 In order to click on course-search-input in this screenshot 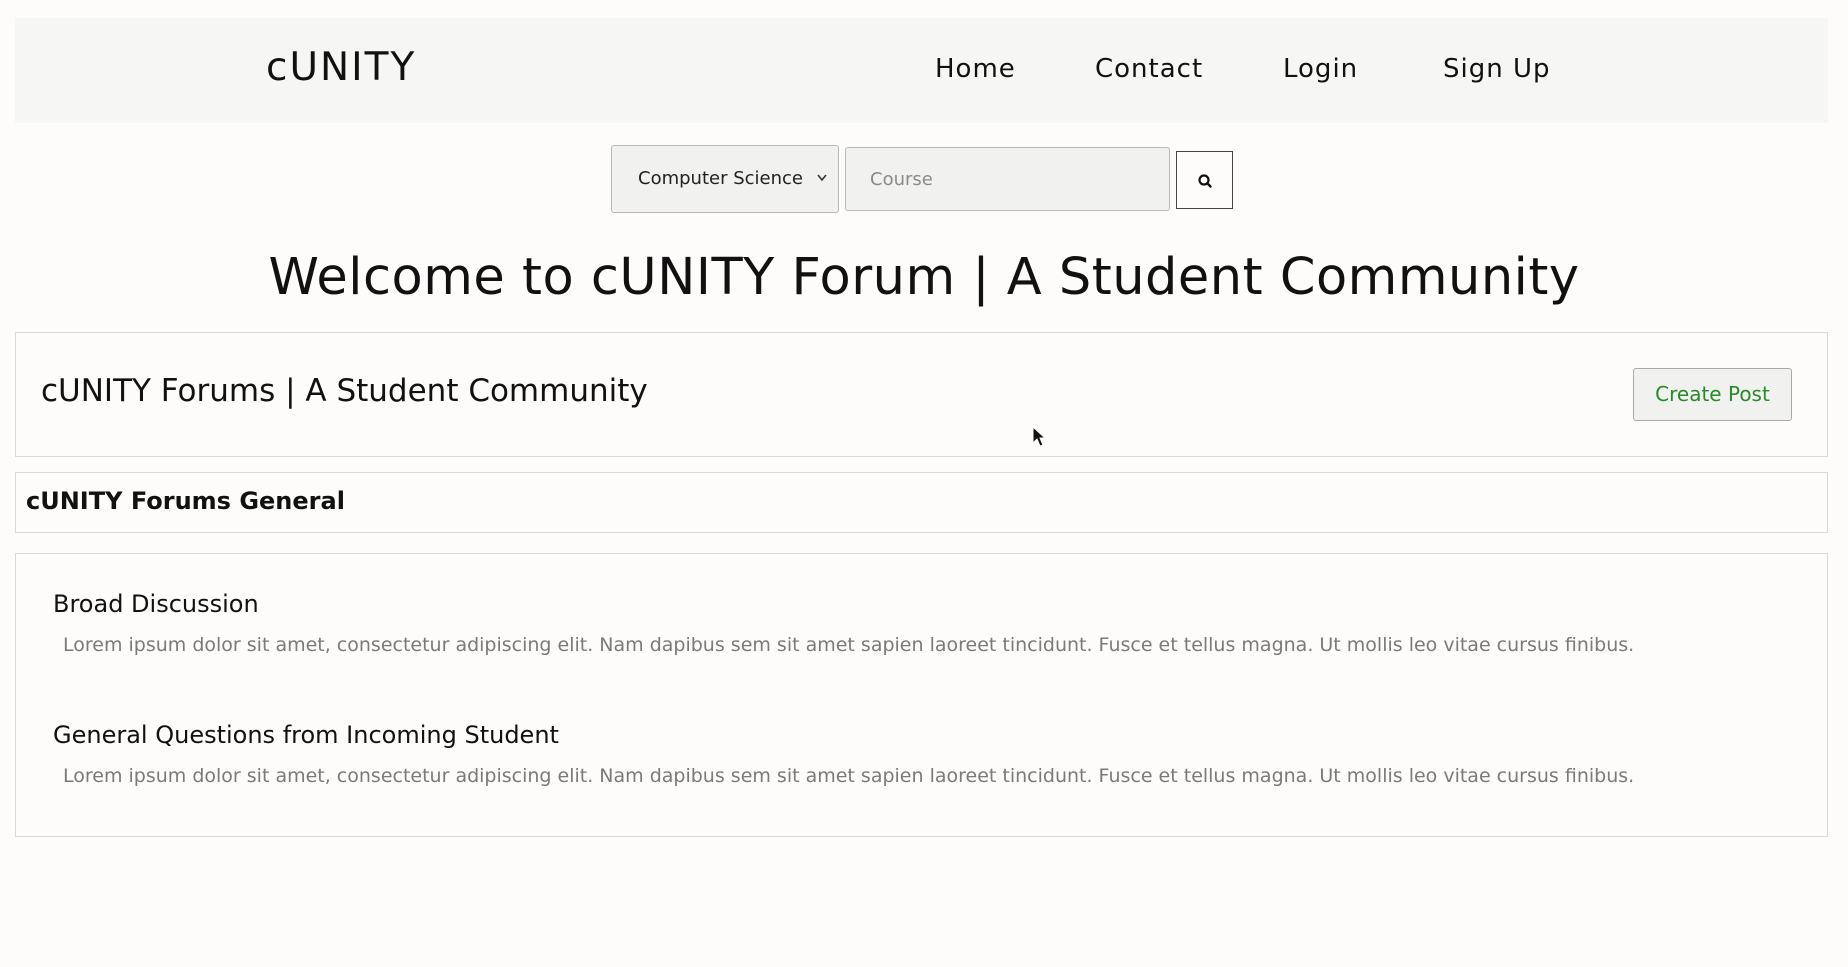, I will do `click(1007, 179)`.